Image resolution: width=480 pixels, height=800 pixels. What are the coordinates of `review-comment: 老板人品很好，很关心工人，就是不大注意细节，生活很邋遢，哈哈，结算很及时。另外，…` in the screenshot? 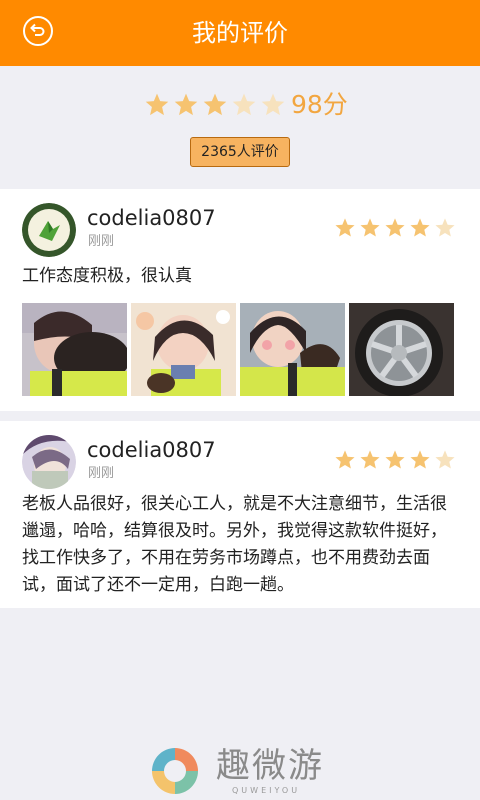 It's located at (234, 544).